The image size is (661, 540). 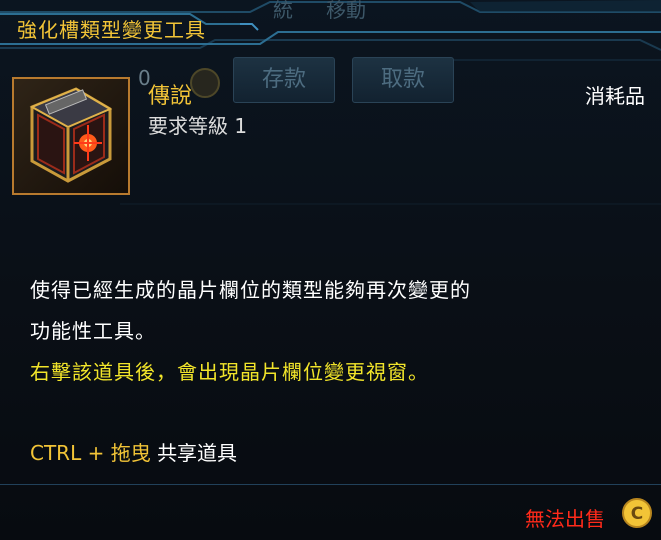 What do you see at coordinates (205, 83) in the screenshot?
I see `bg-coin-icon` at bounding box center [205, 83].